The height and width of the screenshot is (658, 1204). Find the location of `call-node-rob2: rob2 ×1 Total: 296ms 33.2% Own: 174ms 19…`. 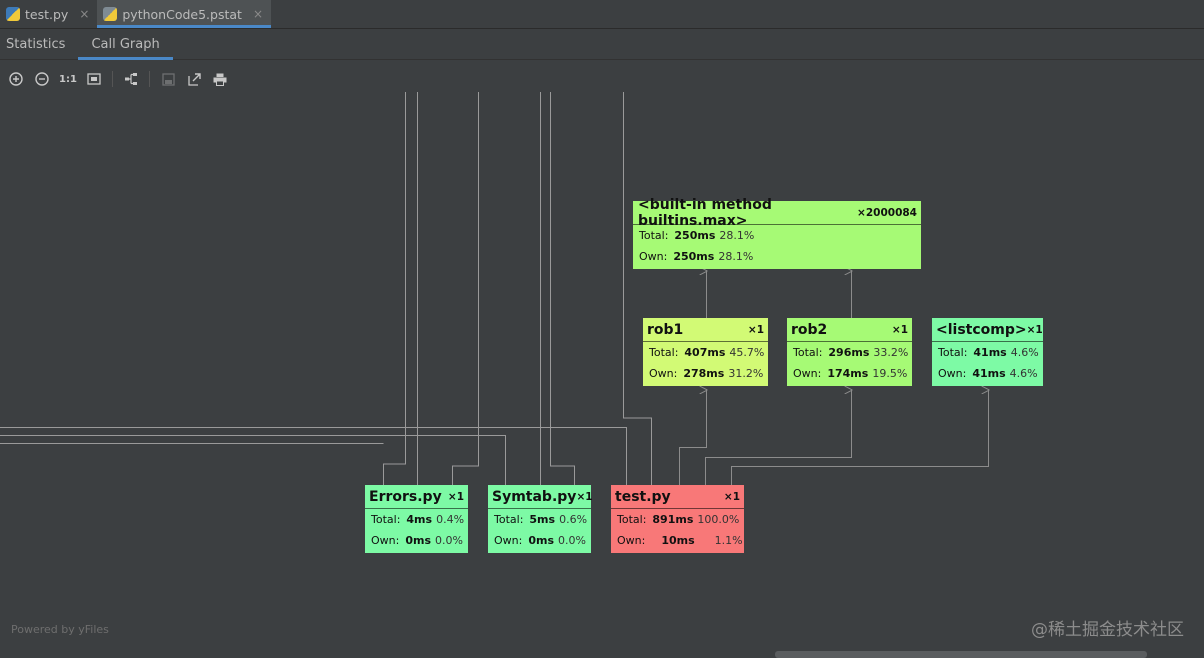

call-node-rob2: rob2 ×1 Total: 296ms 33.2% Own: 174ms 19… is located at coordinates (849, 352).